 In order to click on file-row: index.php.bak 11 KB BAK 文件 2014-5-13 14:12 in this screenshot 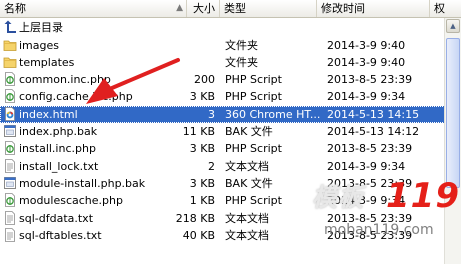, I will do `click(230, 131)`.